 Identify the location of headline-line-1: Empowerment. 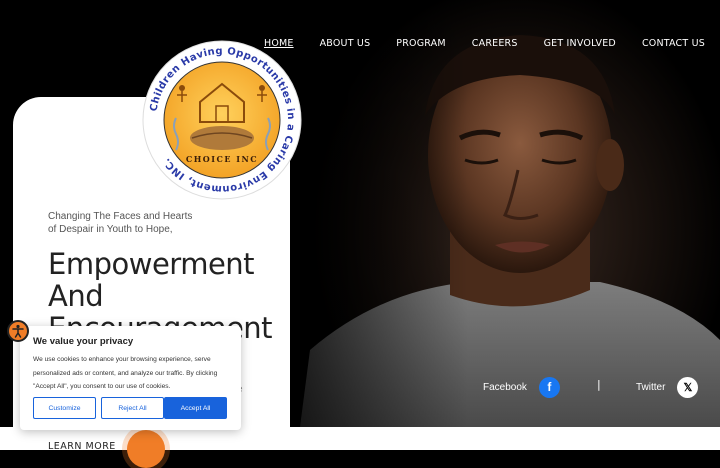
(151, 264).